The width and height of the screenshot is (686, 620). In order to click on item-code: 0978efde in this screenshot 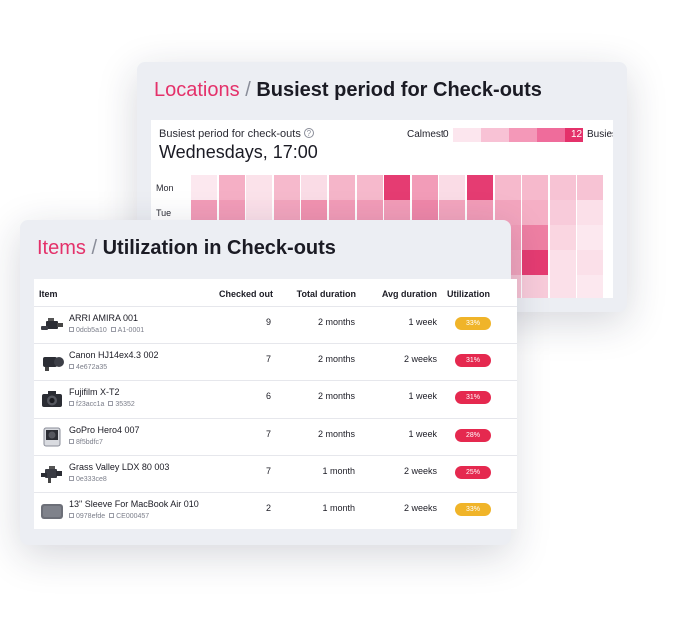, I will do `click(91, 516)`.